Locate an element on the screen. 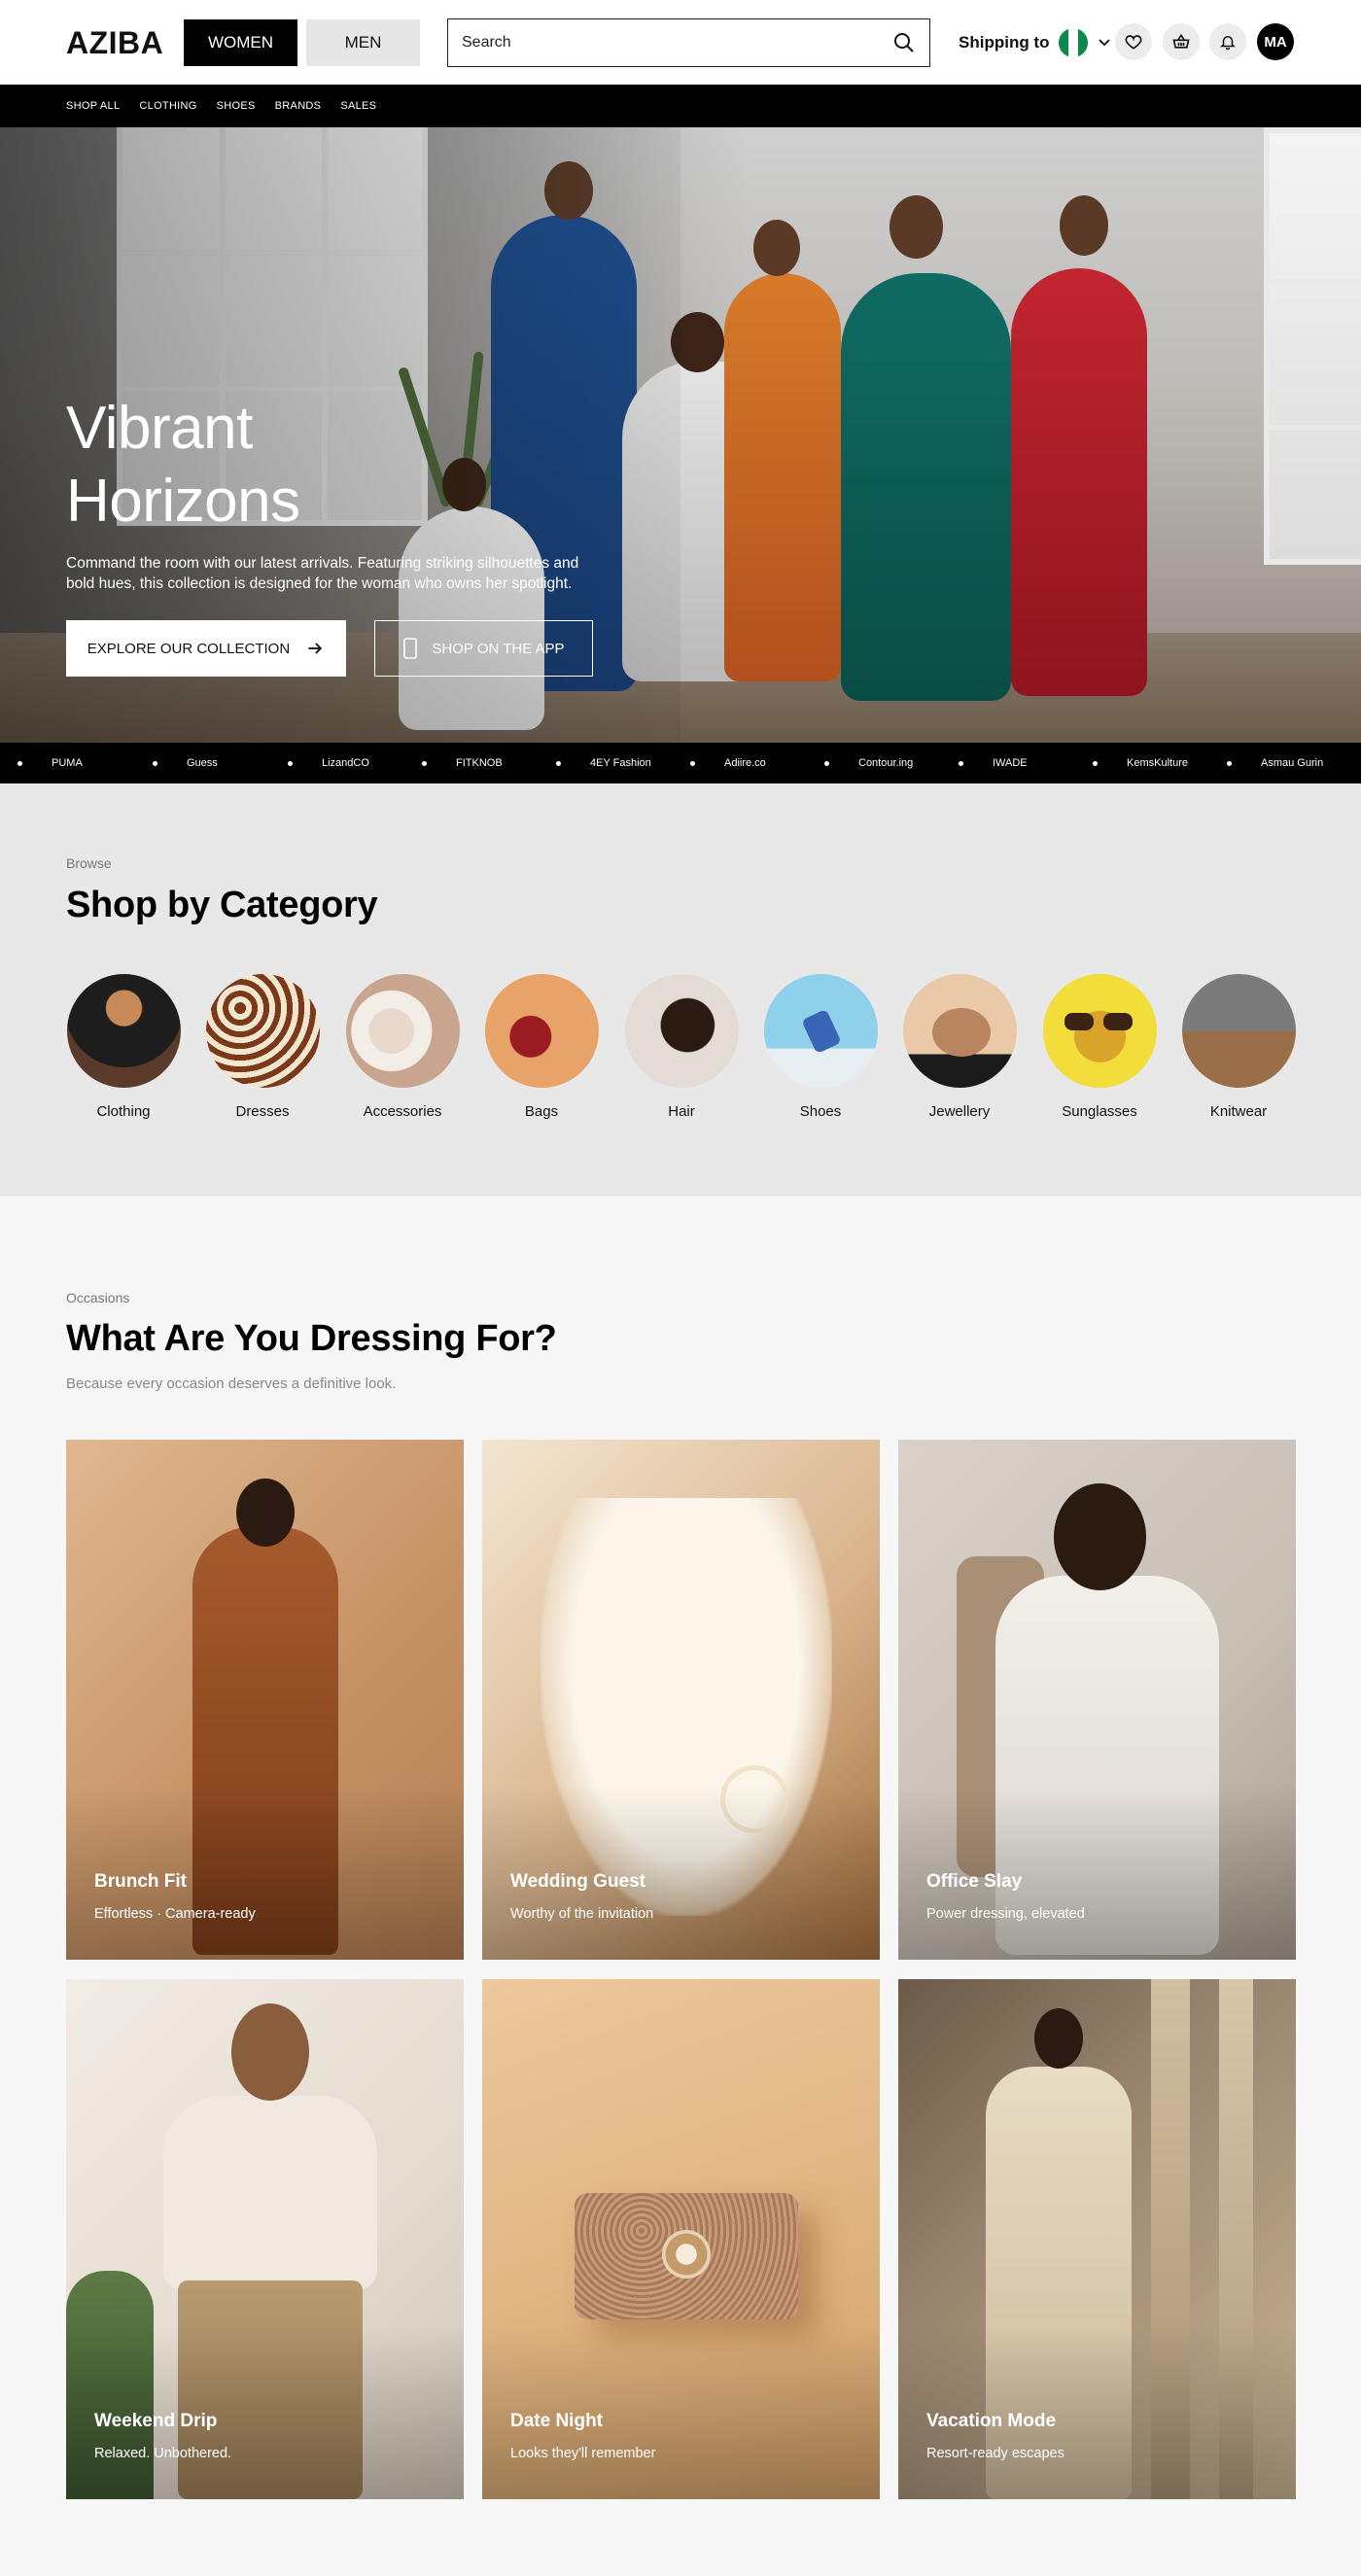 Image resolution: width=1361 pixels, height=2576 pixels. occasion-card-brunch-fit: Brunch Fit Effortless · Camera-ready is located at coordinates (265, 1700).